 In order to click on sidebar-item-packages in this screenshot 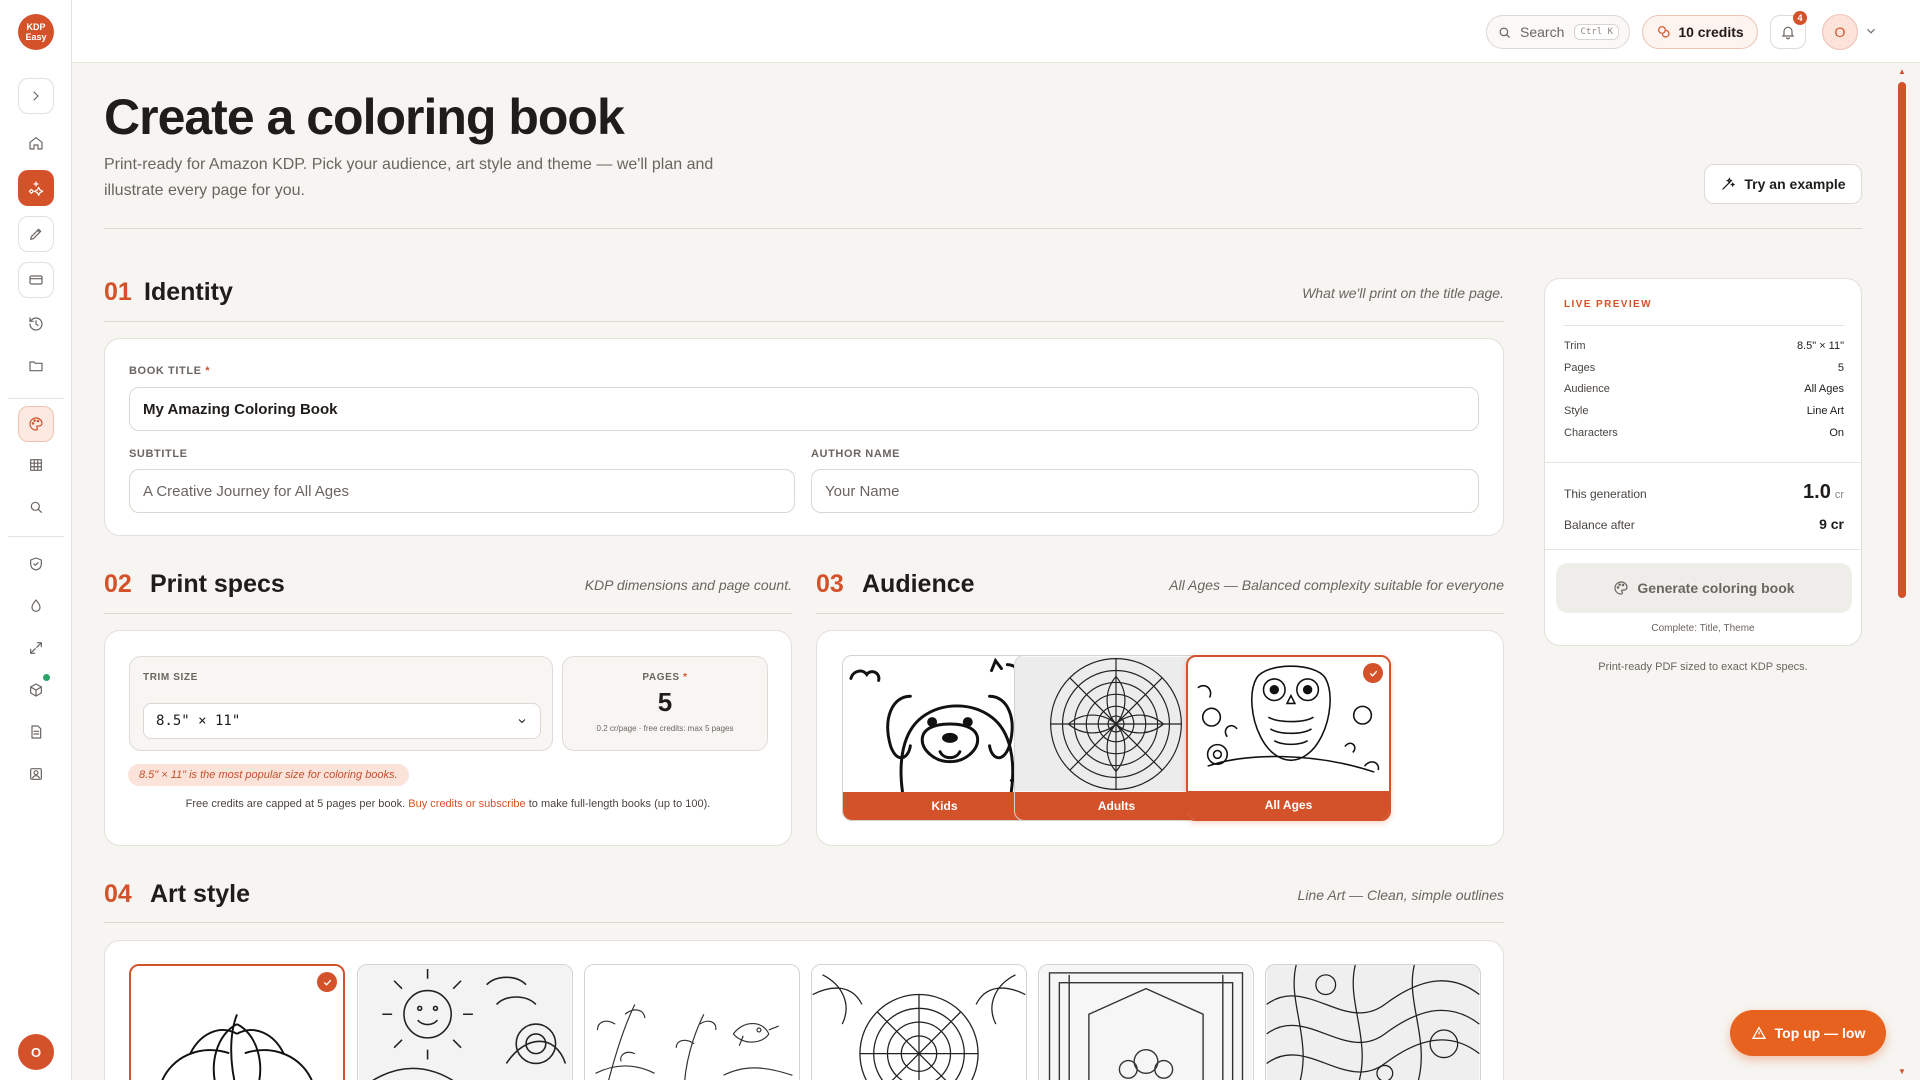, I will do `click(36, 690)`.